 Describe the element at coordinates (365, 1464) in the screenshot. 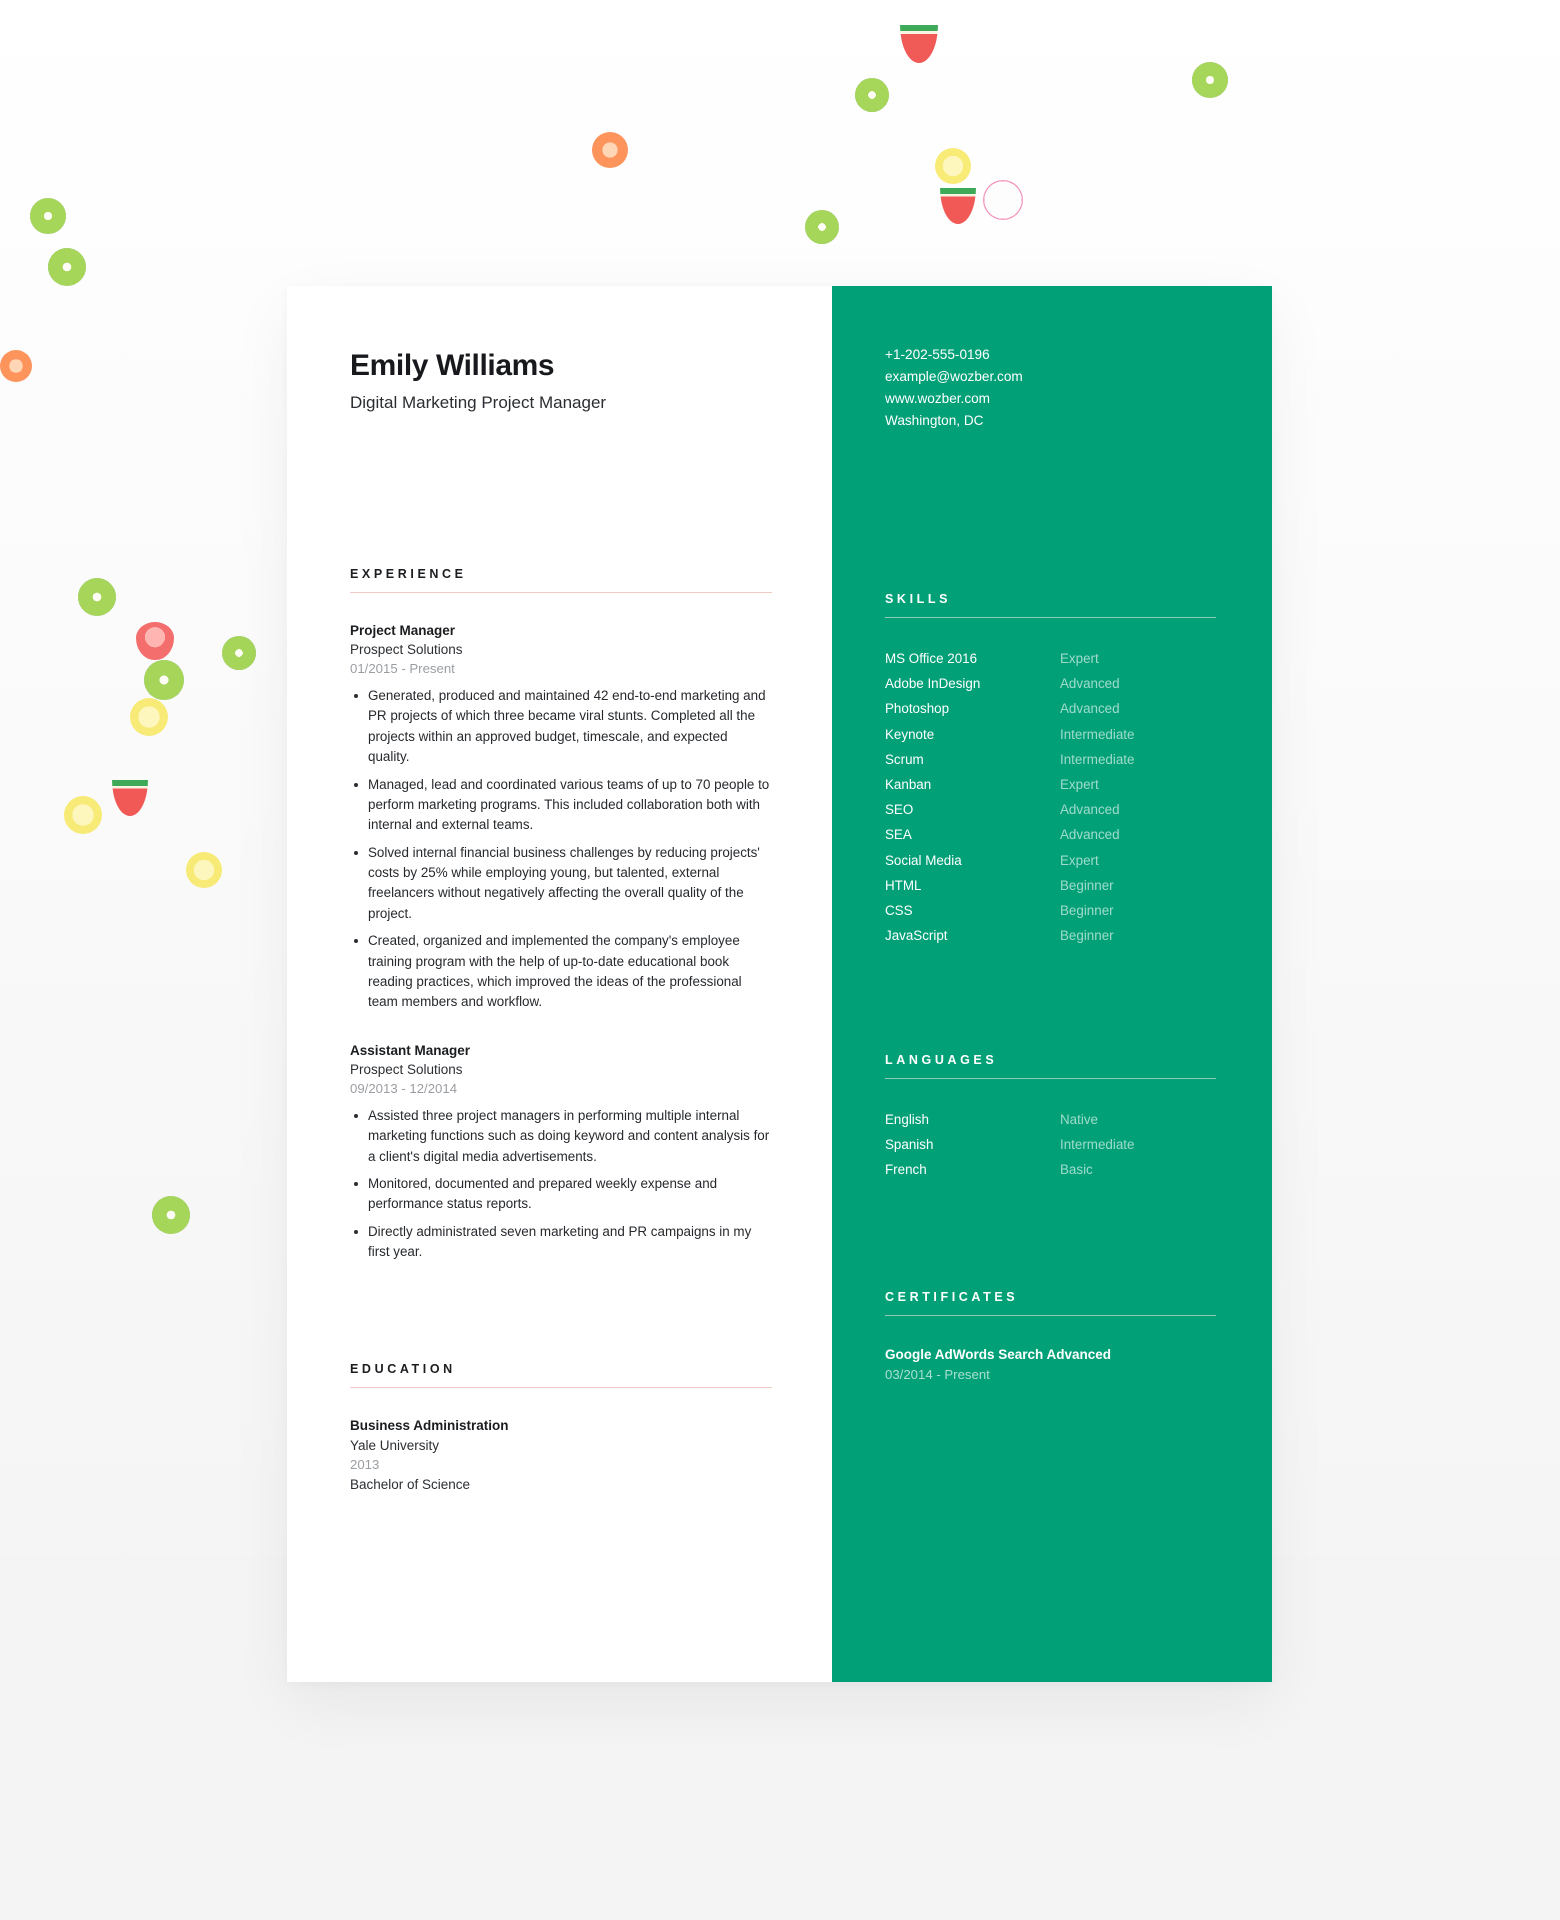

I see `entry-date: 2013` at that location.